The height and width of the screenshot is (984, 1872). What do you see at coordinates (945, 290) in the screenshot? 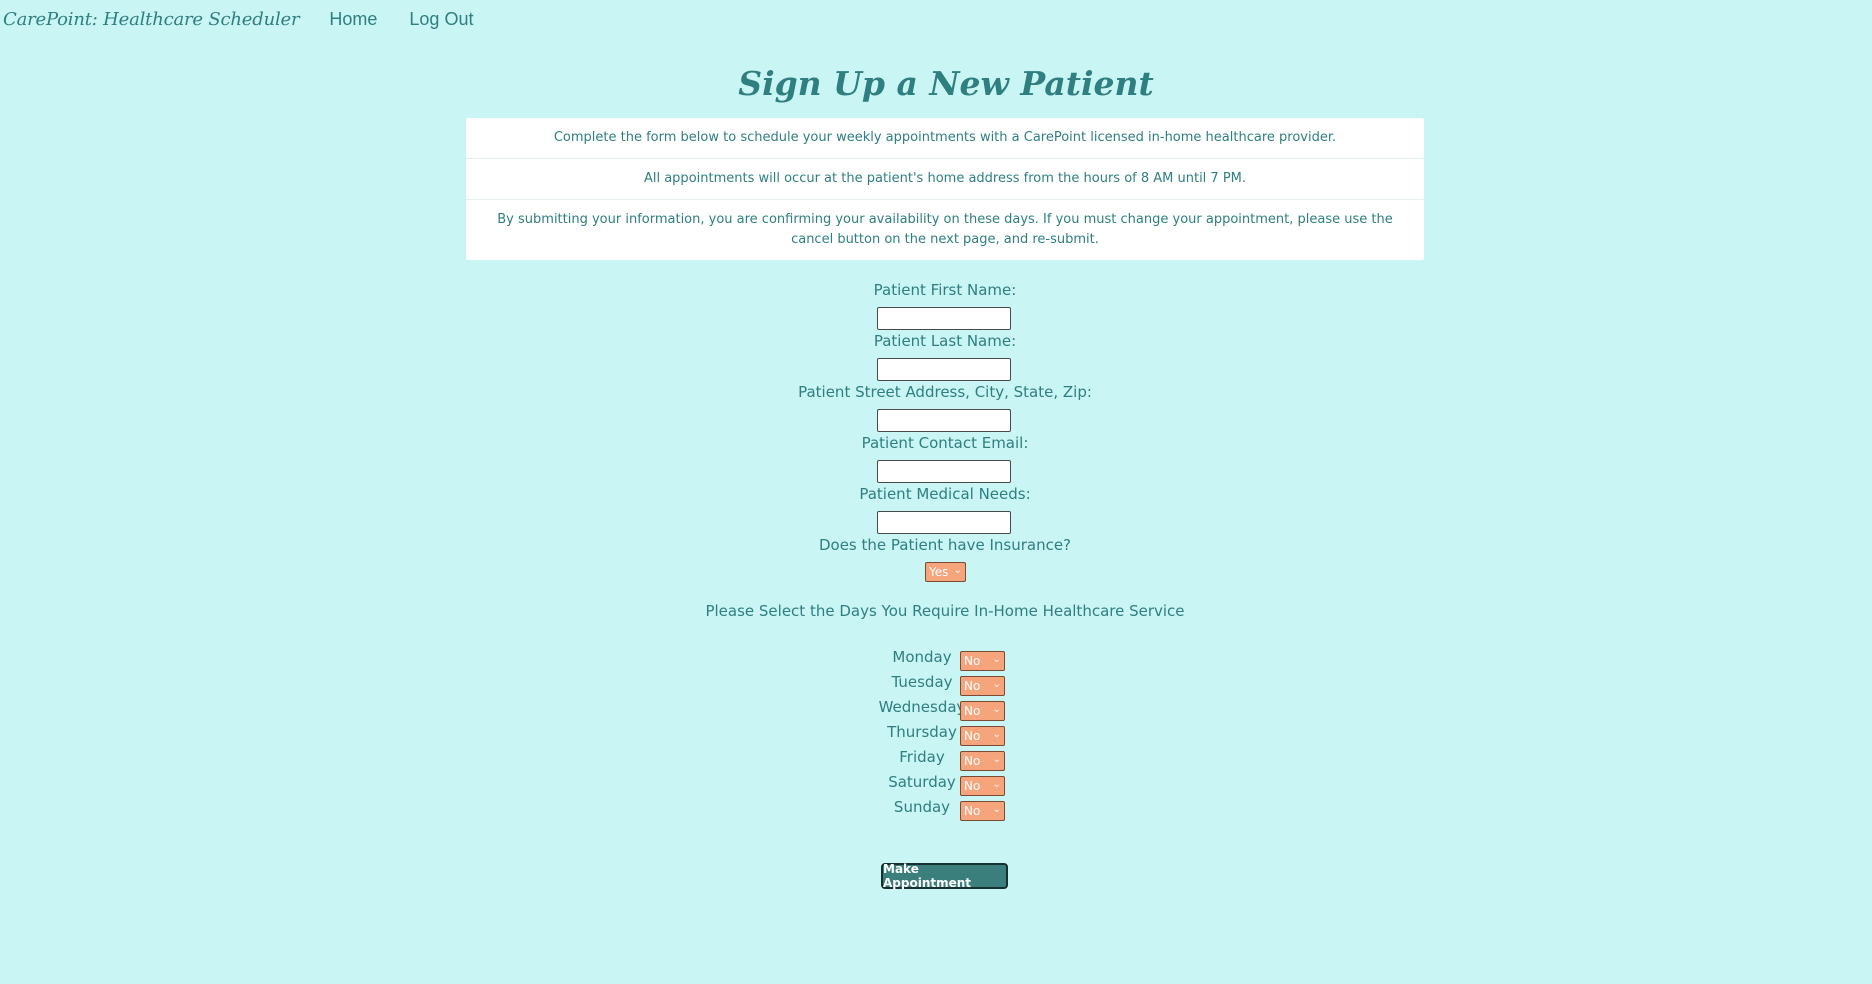
I see `first-name-label: Patient First Name:` at bounding box center [945, 290].